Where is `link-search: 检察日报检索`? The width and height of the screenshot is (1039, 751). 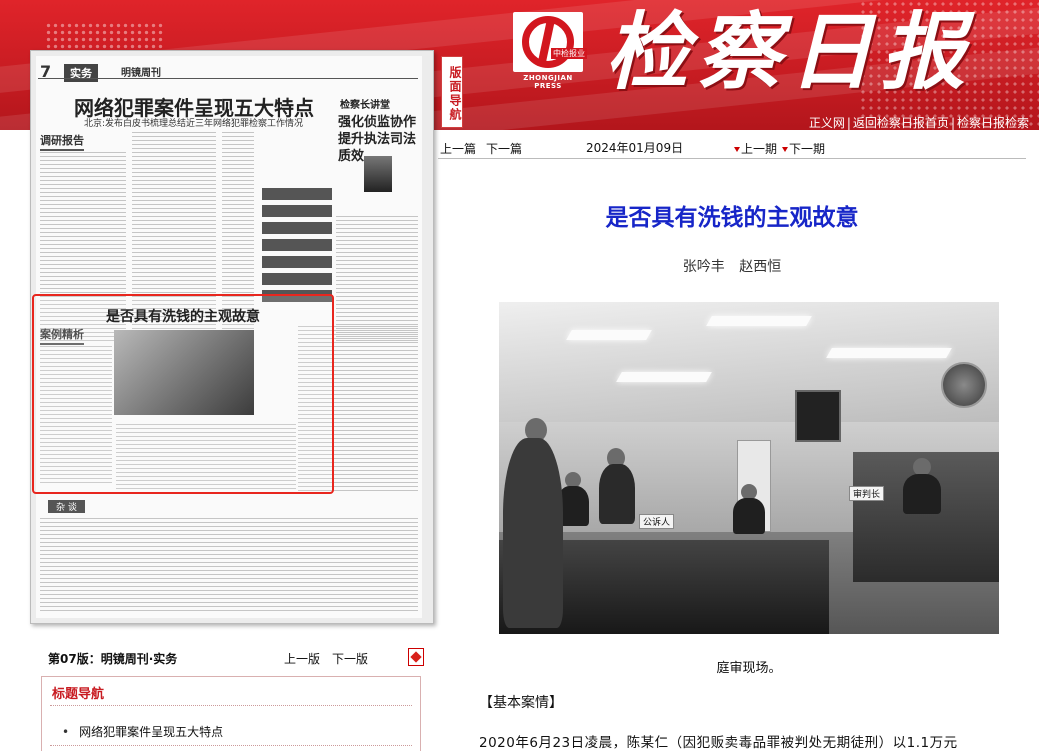
link-search: 检察日报检索 is located at coordinates (993, 123).